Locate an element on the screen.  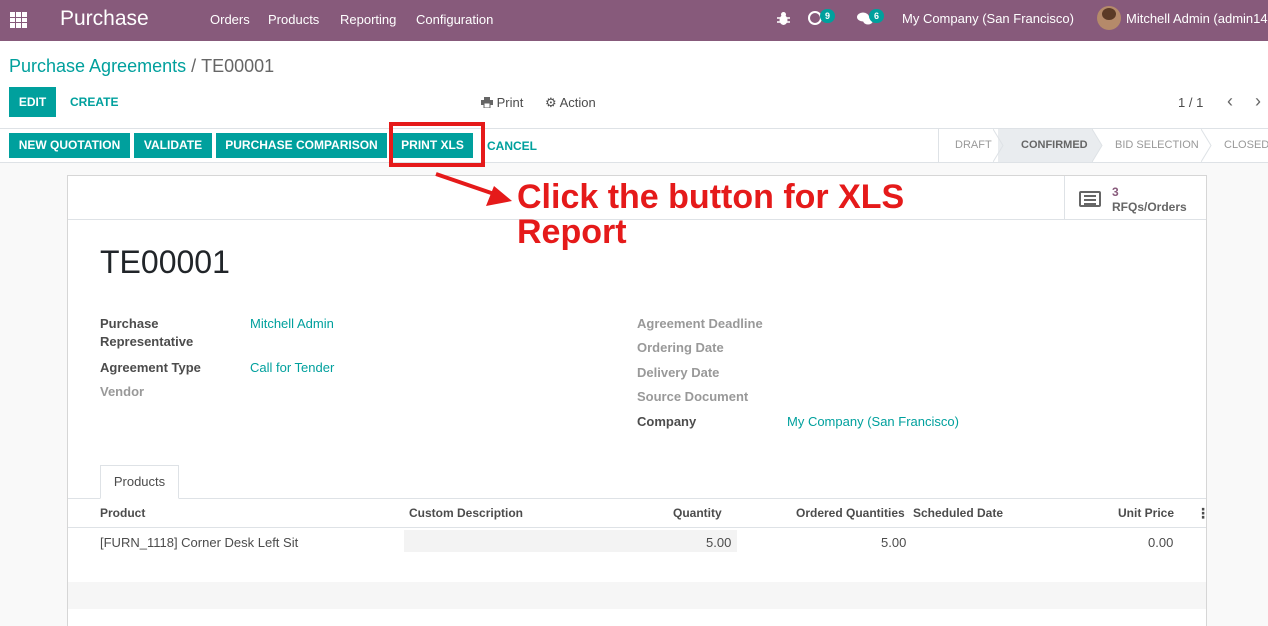
delivery-date-label: Delivery Date is located at coordinates (678, 372).